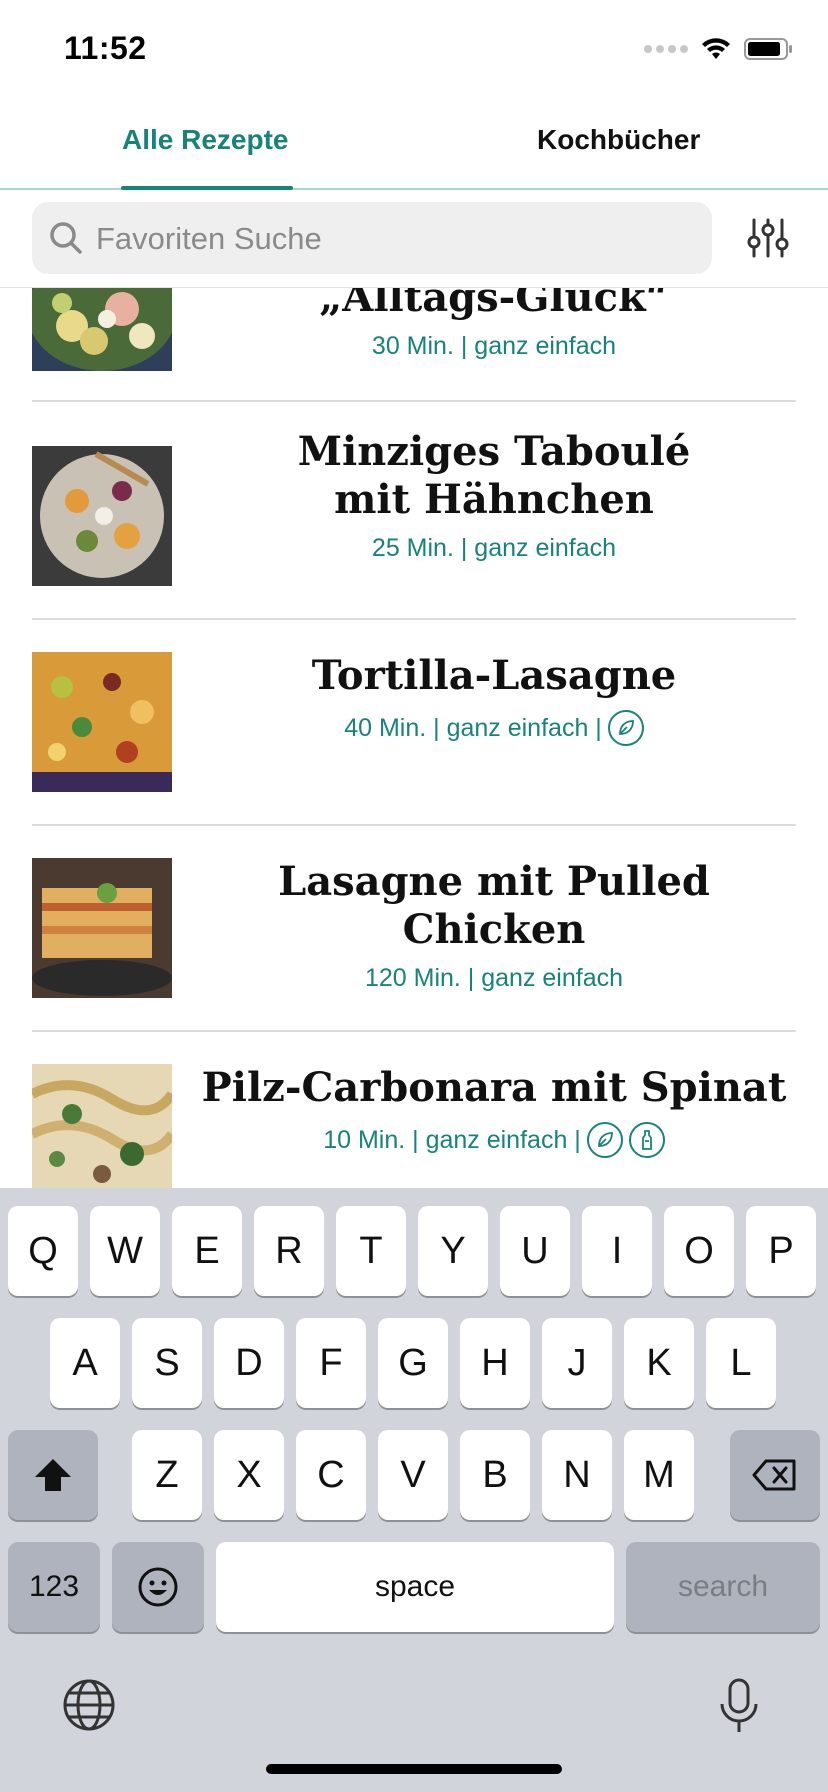 This screenshot has height=1792, width=828. What do you see at coordinates (43, 1251) in the screenshot?
I see `key-q: Q` at bounding box center [43, 1251].